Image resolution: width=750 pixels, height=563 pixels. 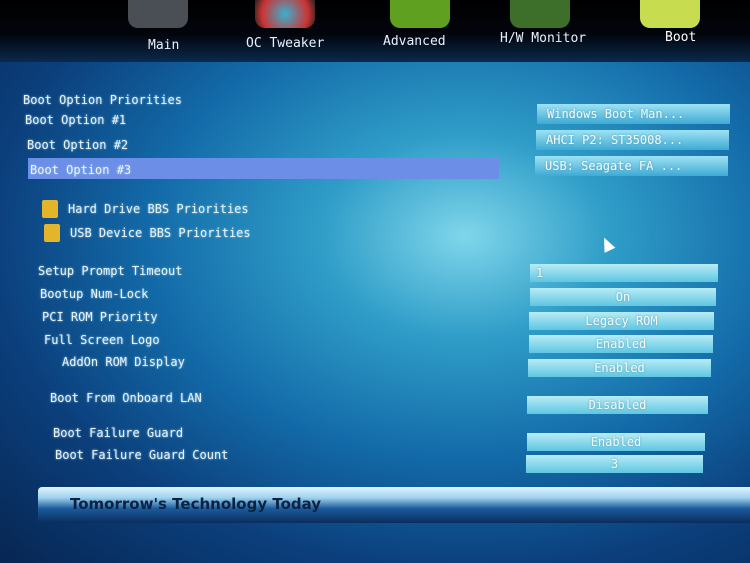 I want to click on bootup-numlock-value: On, so click(x=623, y=297).